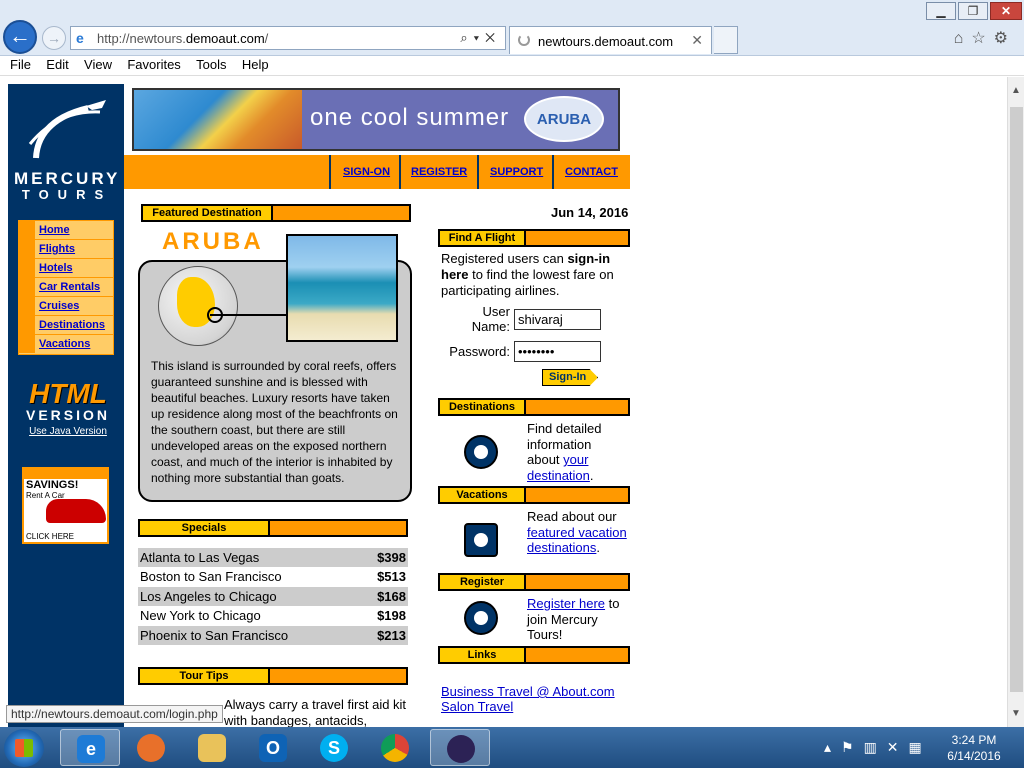 The image size is (1024, 768). Describe the element at coordinates (90, 747) in the screenshot. I see `taskbar-ie: e` at that location.